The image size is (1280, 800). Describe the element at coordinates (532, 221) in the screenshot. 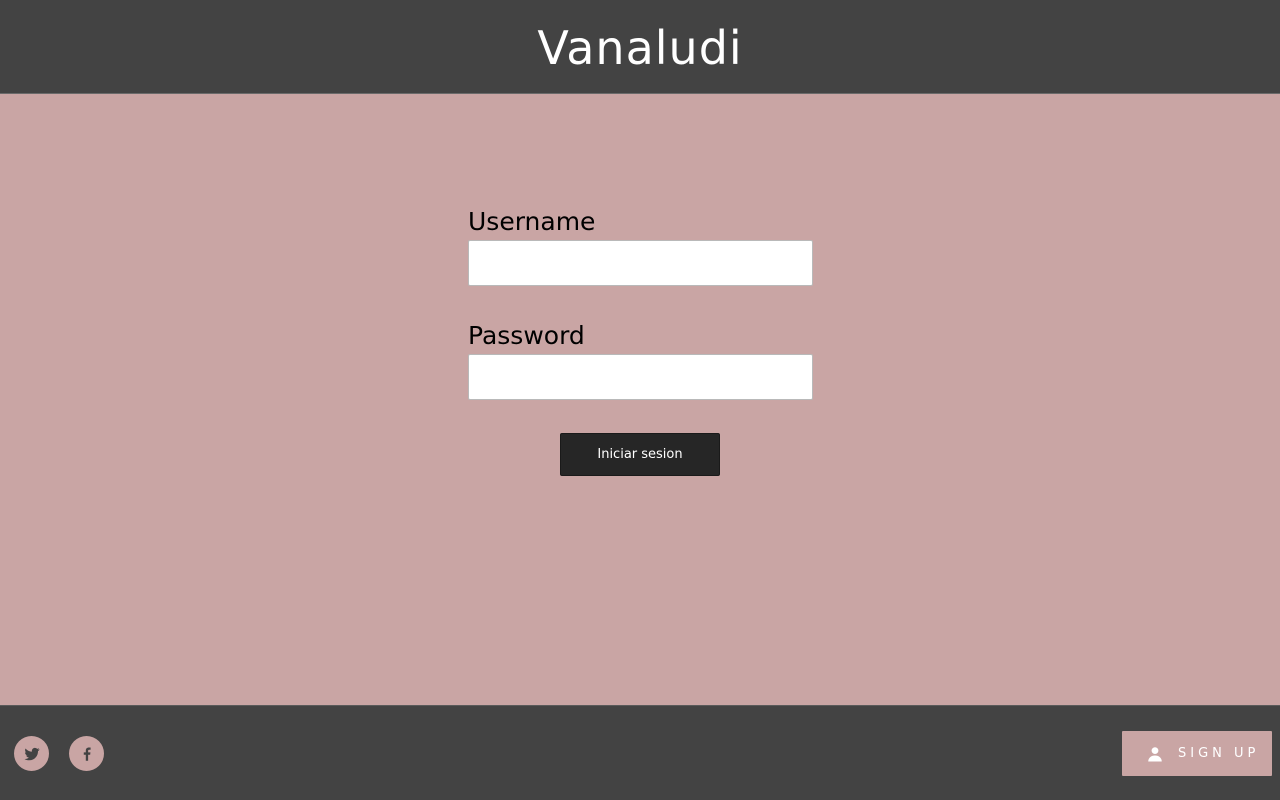

I see `username-label: Username` at that location.